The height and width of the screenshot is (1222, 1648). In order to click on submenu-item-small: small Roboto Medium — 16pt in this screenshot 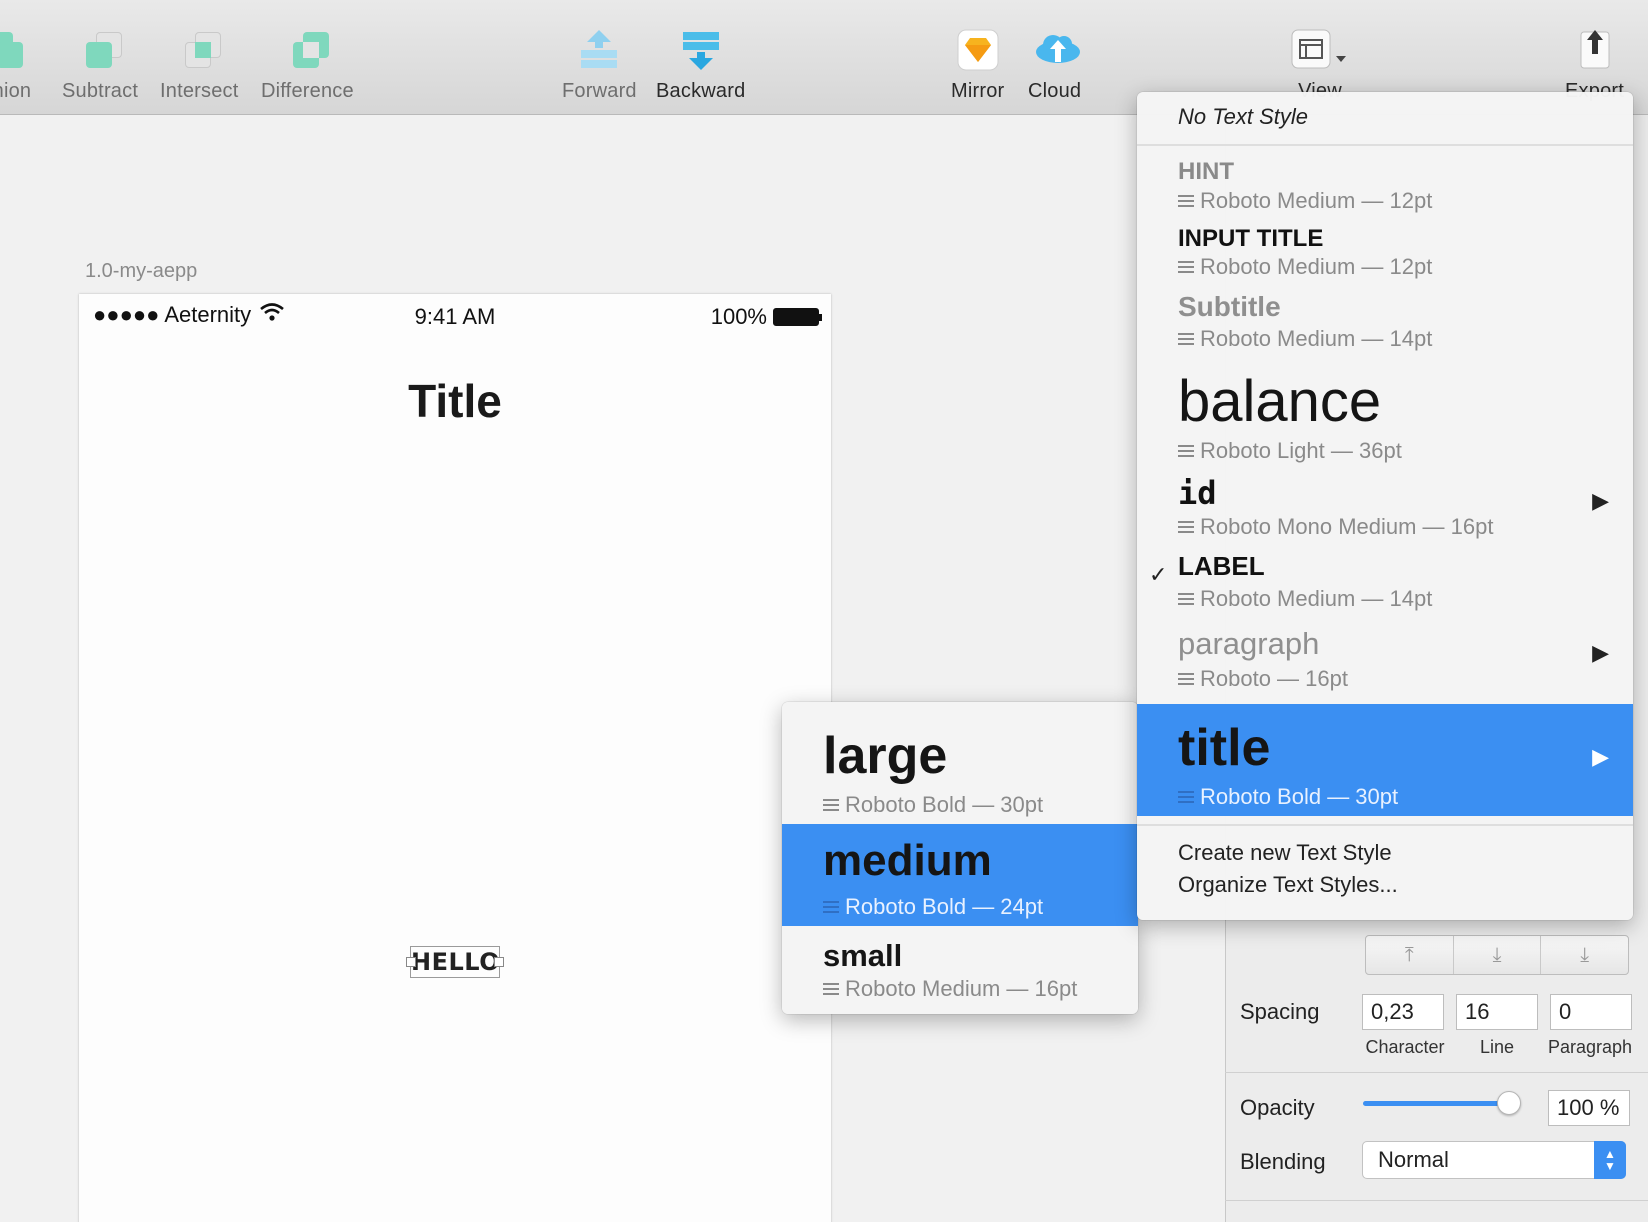, I will do `click(960, 970)`.